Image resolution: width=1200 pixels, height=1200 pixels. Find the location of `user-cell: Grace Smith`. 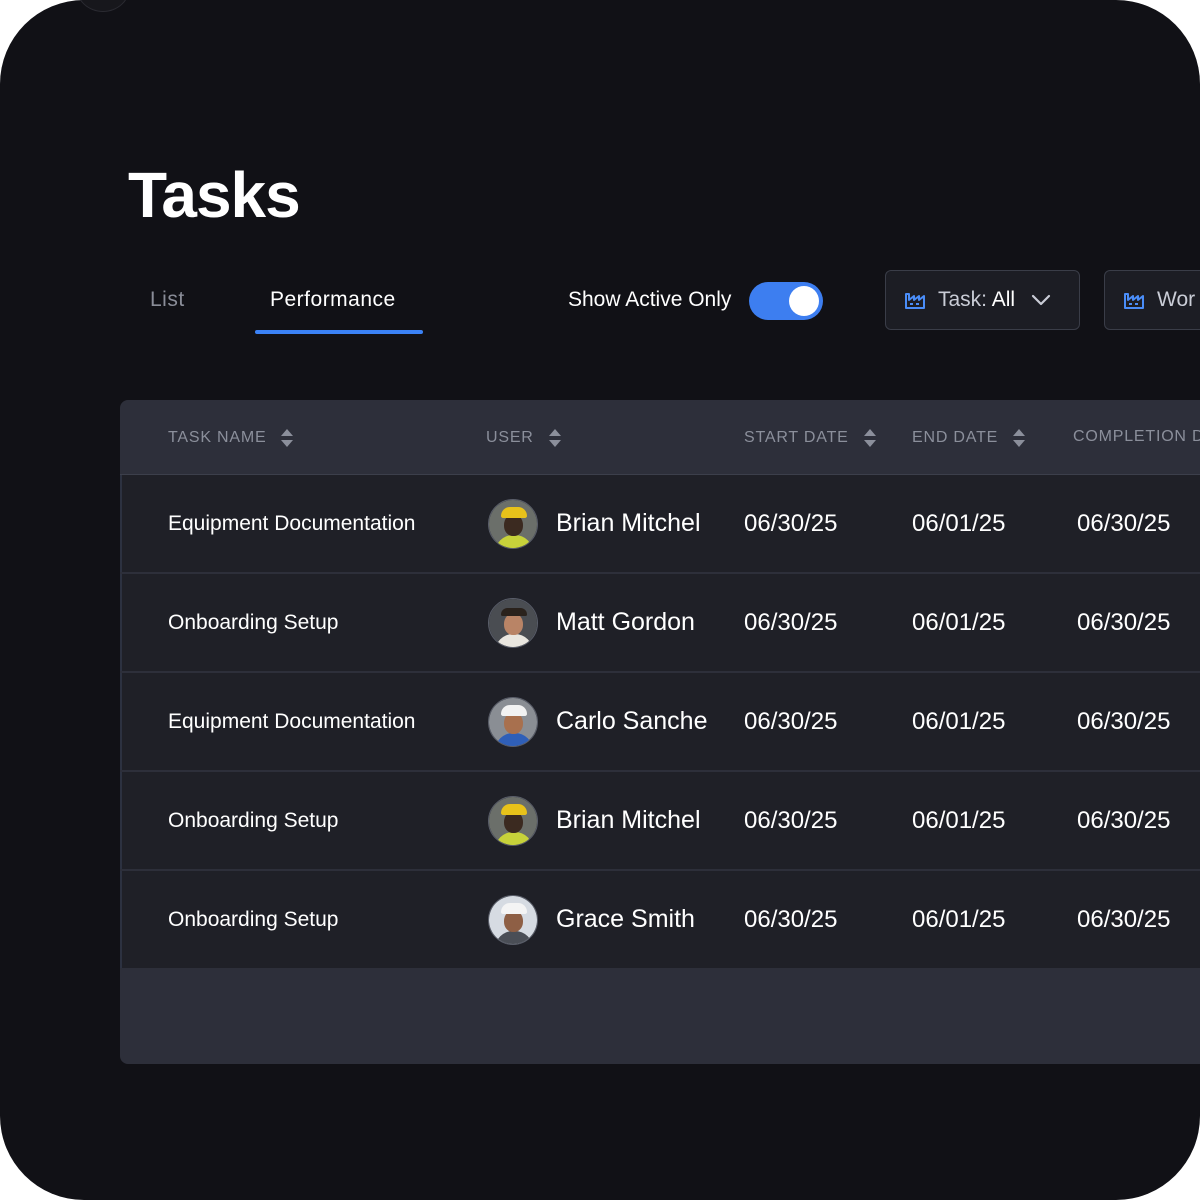

user-cell: Grace Smith is located at coordinates (591, 919).